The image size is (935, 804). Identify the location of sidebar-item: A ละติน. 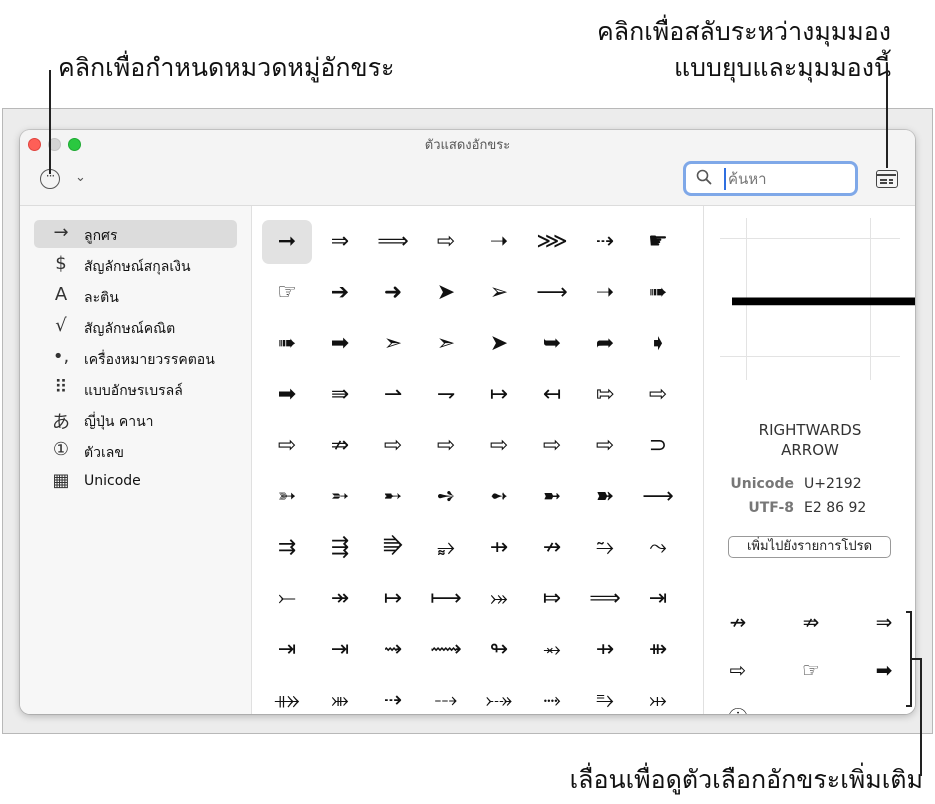
(135, 296).